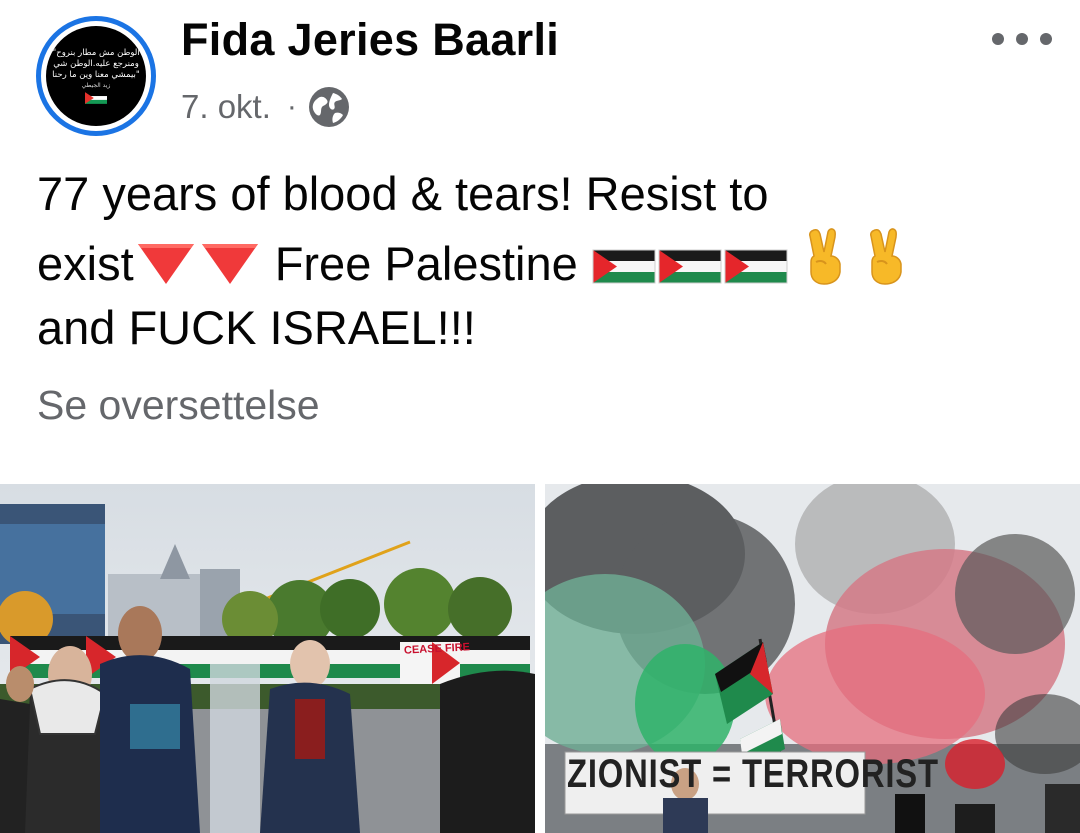  What do you see at coordinates (256, 327) in the screenshot?
I see `post-text-line: and FUCK ISRAEL!!!` at bounding box center [256, 327].